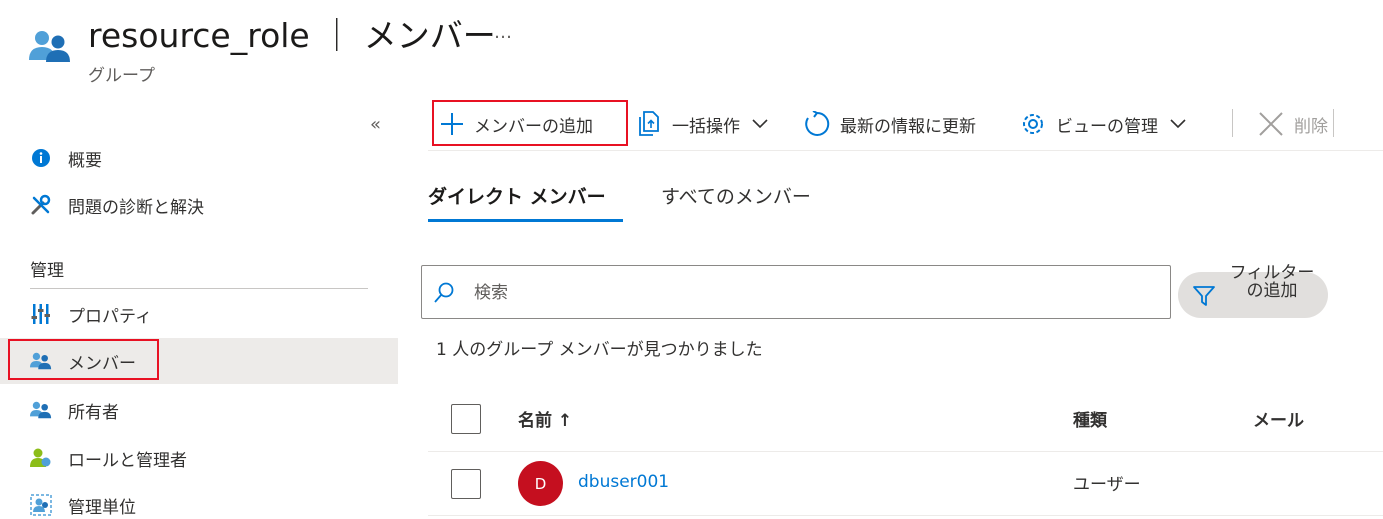 The width and height of the screenshot is (1383, 519). Describe the element at coordinates (292, 35) in the screenshot. I see `page-title: resource_role ｜ メンバー` at that location.